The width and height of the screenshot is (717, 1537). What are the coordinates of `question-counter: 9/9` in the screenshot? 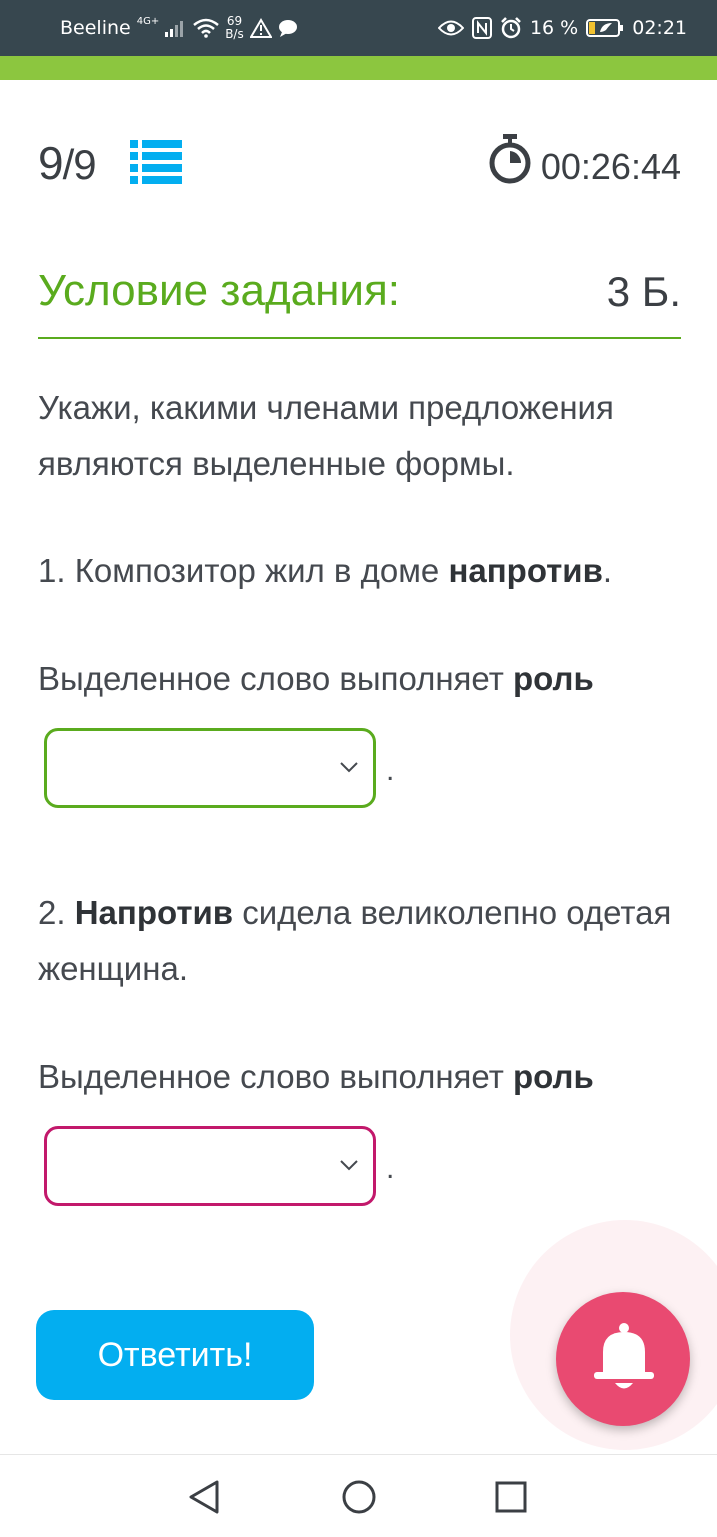 It's located at (67, 163).